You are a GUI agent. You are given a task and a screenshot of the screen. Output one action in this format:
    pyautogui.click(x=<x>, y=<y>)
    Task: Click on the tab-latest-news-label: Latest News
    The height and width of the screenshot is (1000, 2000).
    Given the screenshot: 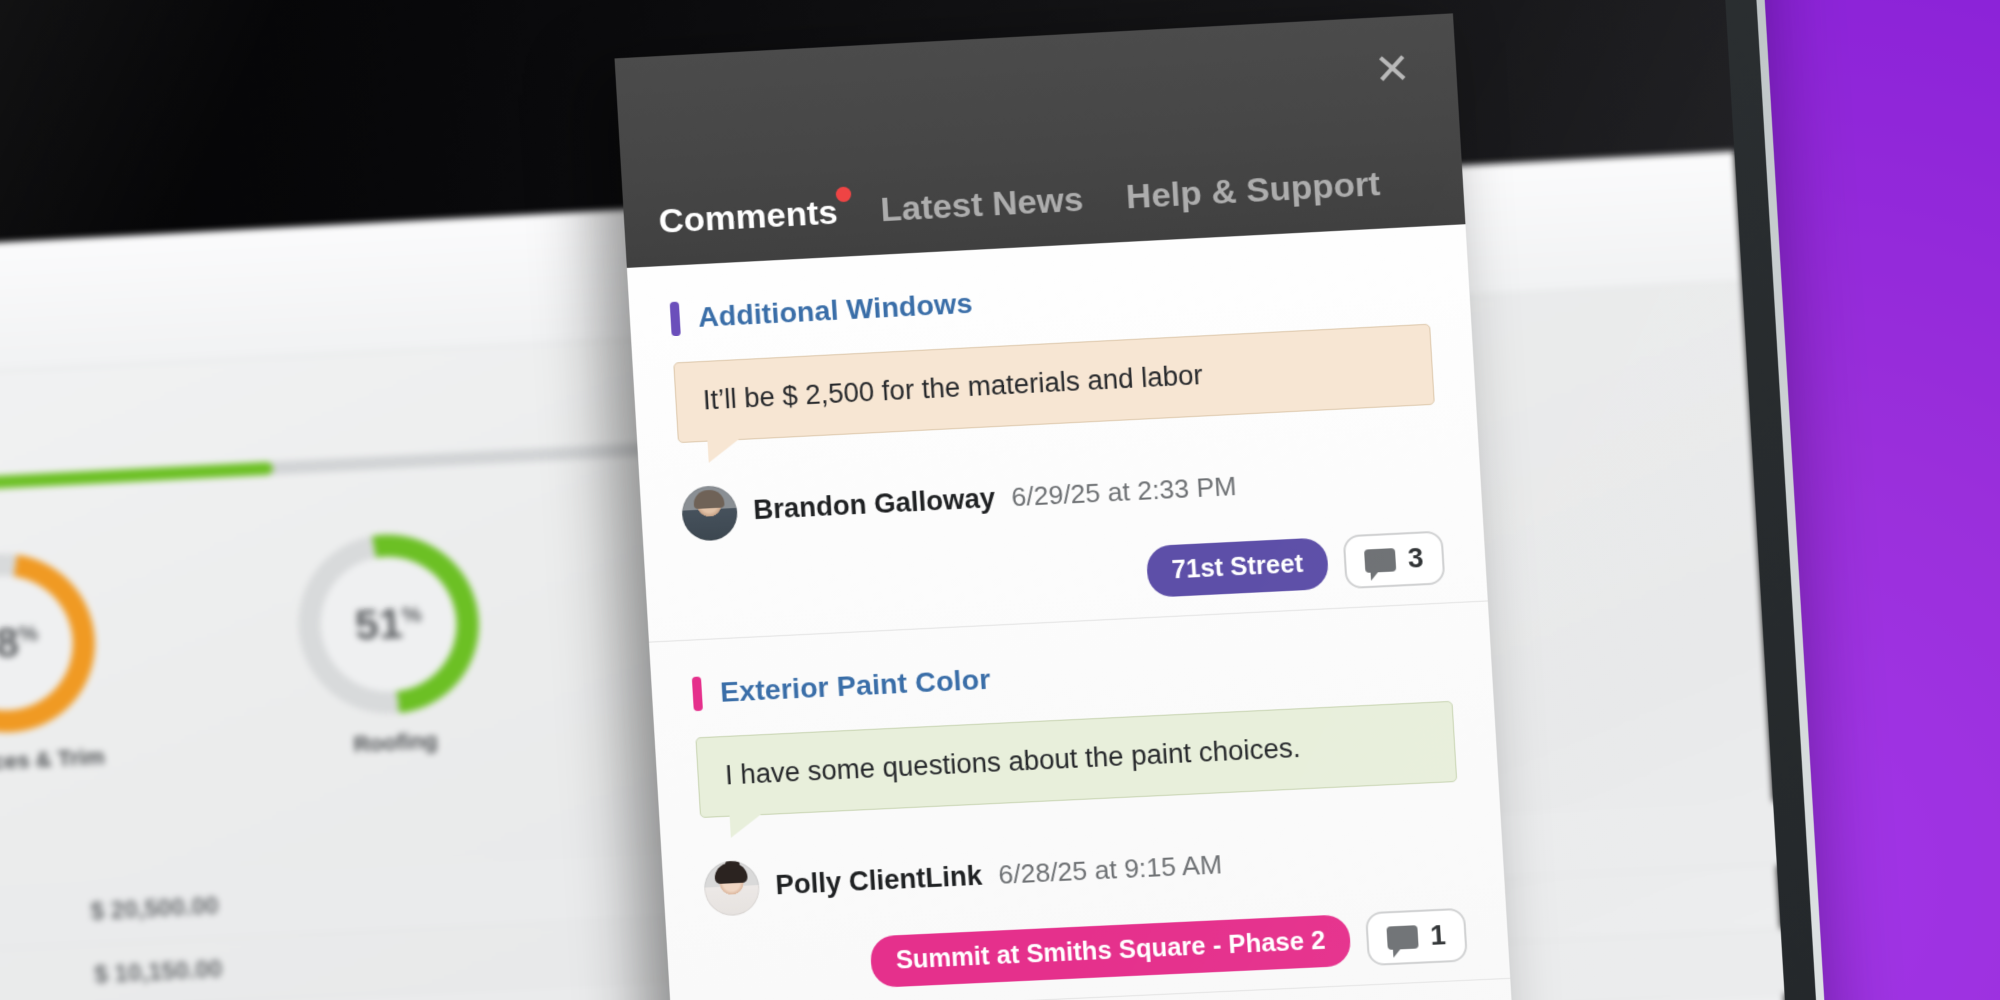 What is the action you would take?
    pyautogui.click(x=982, y=205)
    